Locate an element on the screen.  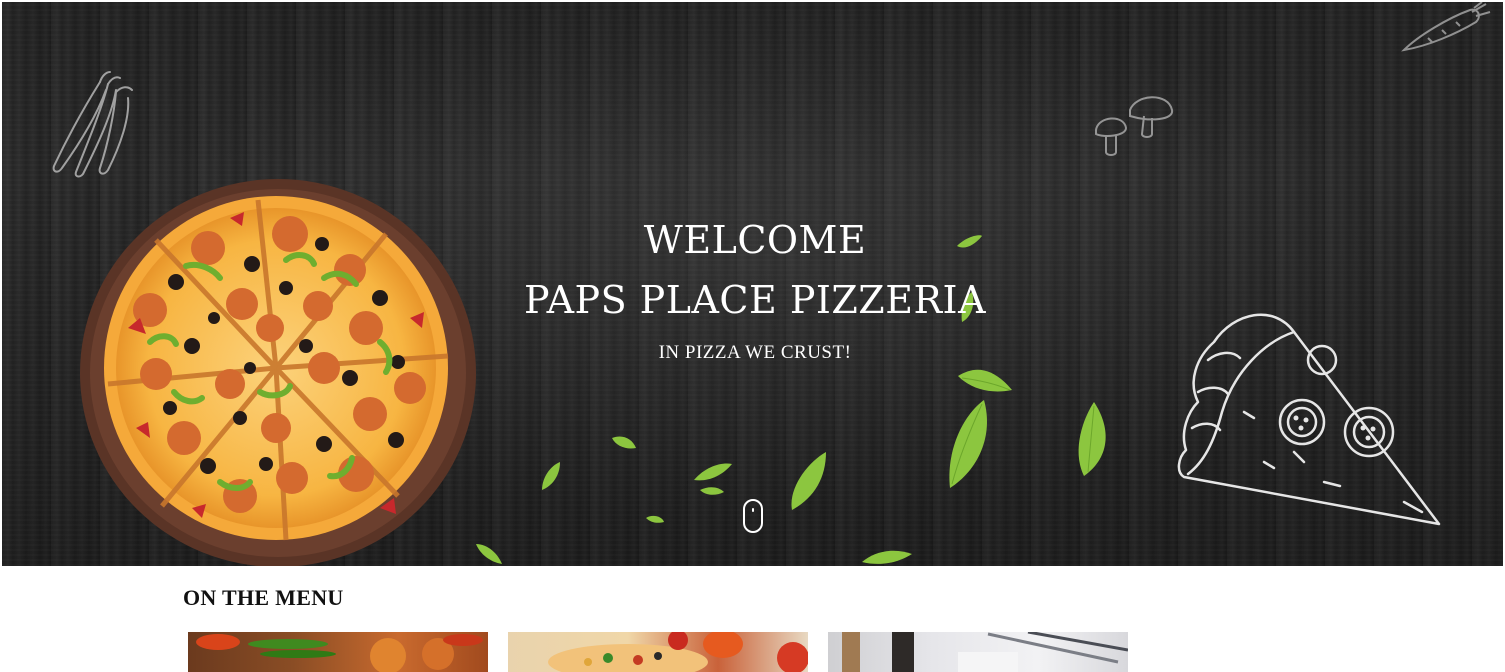
hero-title: WELCOME PAPS PLACE PIZZERIA is located at coordinates (755, 270).